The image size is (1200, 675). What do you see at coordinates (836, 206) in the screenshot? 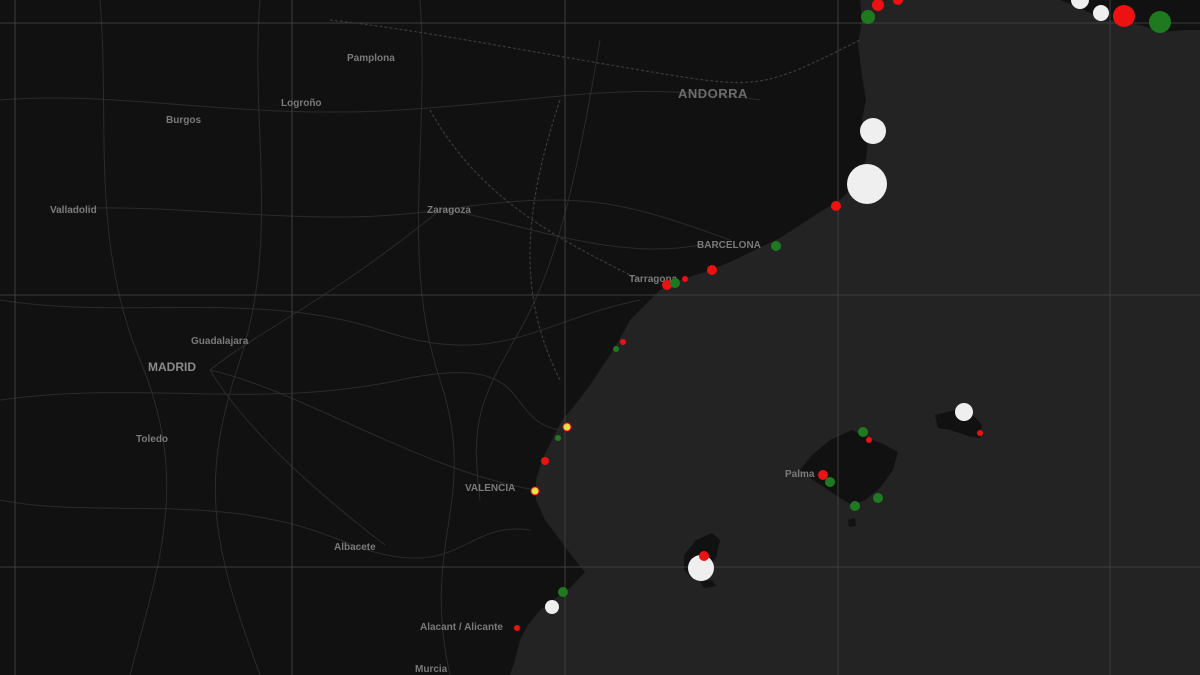
I see `marker-maresme` at bounding box center [836, 206].